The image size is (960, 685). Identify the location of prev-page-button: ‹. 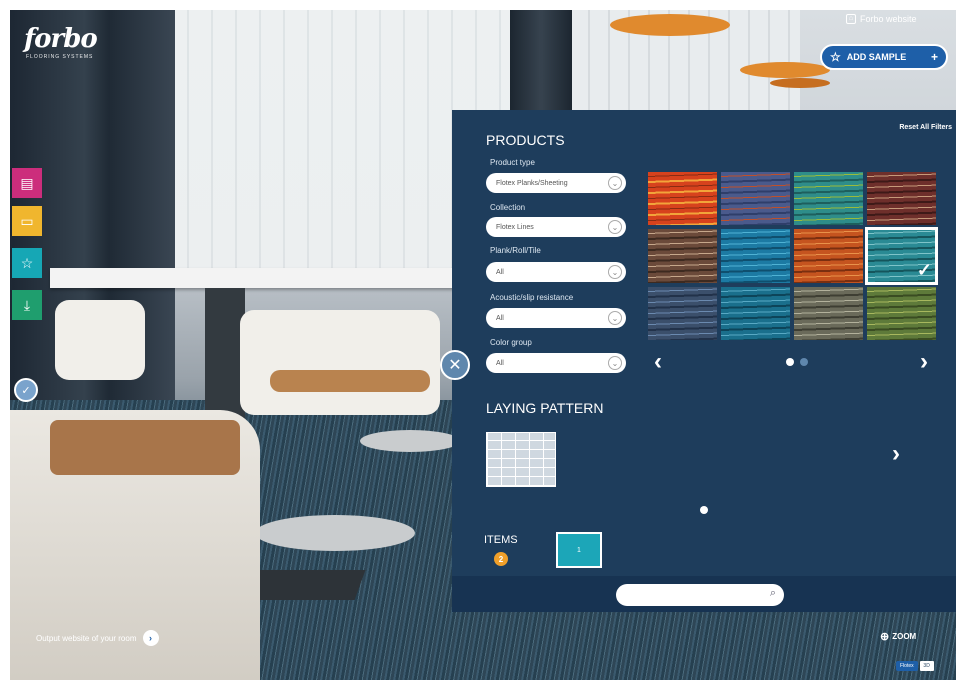
(658, 362).